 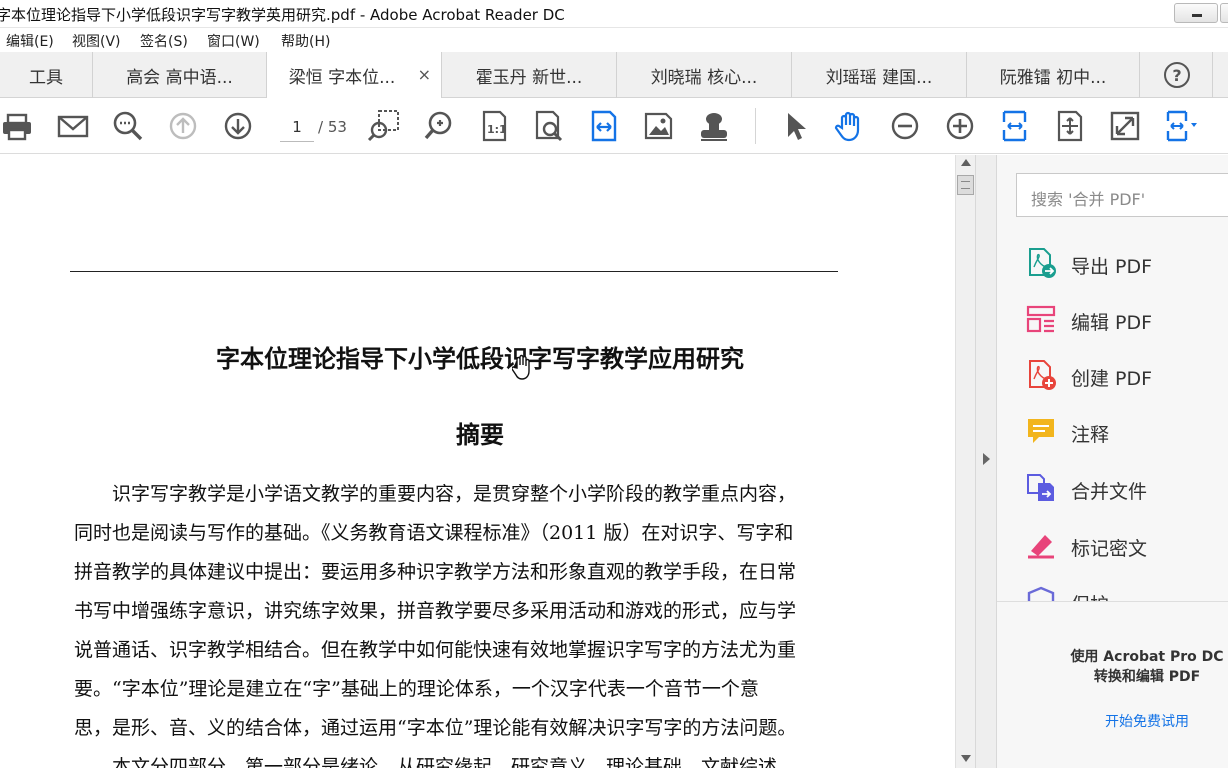 I want to click on paragraph-line: 书写中增强练字意识，讲究练字效果，拼音教学要尽多采用活动和游戏的形式，应与学, so click(x=435, y=611).